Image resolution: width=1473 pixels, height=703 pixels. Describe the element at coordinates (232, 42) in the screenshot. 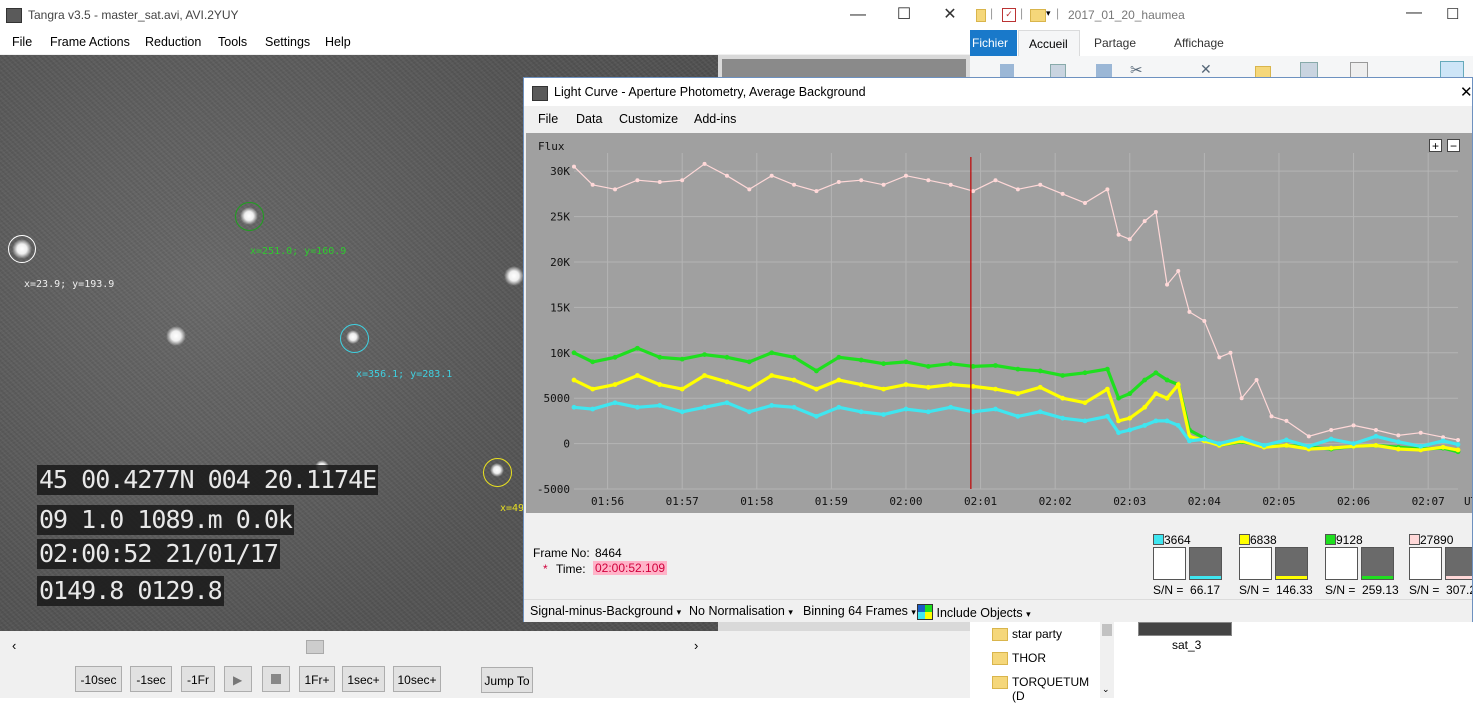

I see `menu-tools: Tools` at that location.